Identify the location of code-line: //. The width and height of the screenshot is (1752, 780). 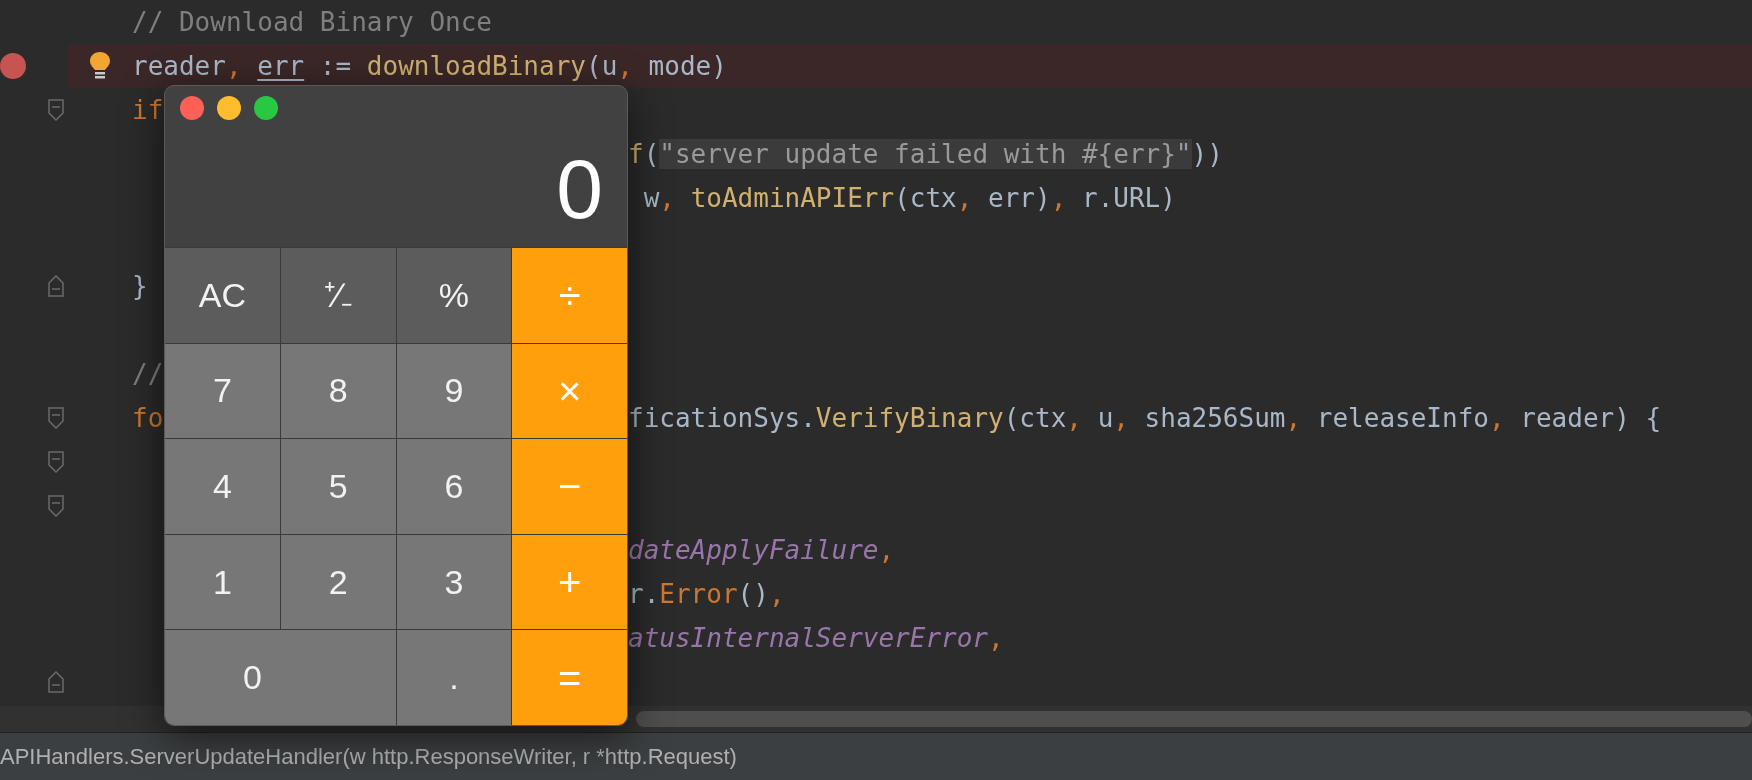
(148, 373).